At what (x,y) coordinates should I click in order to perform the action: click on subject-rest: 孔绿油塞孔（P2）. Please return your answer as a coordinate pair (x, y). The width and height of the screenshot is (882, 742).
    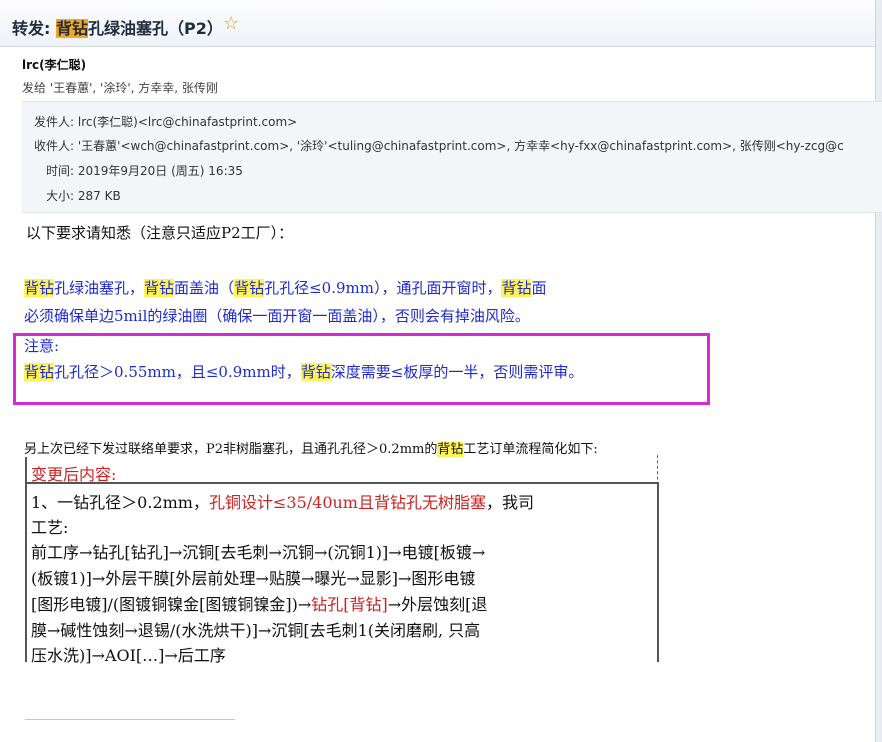
    Looking at the image, I should click on (155, 28).